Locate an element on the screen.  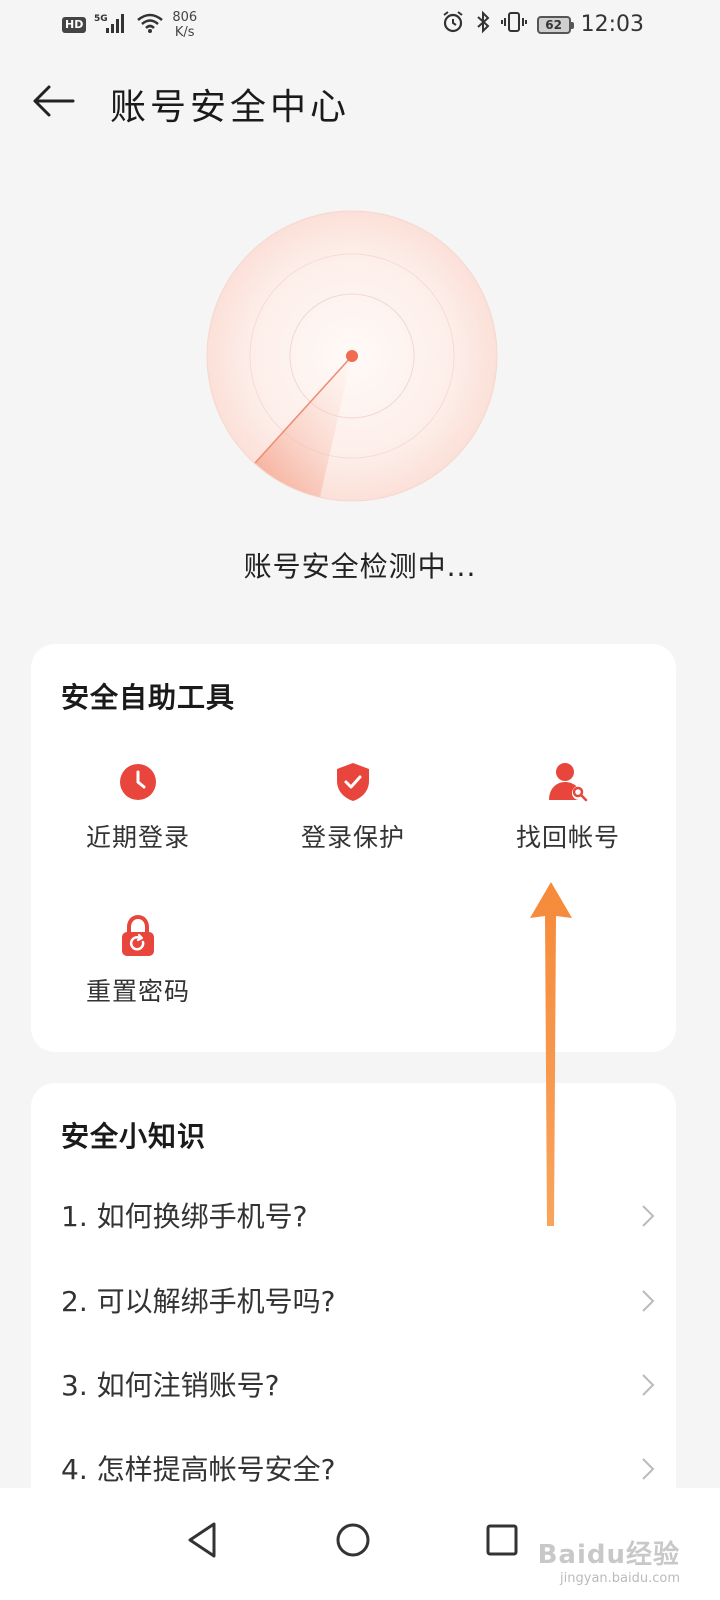
clock-icon is located at coordinates (138, 782).